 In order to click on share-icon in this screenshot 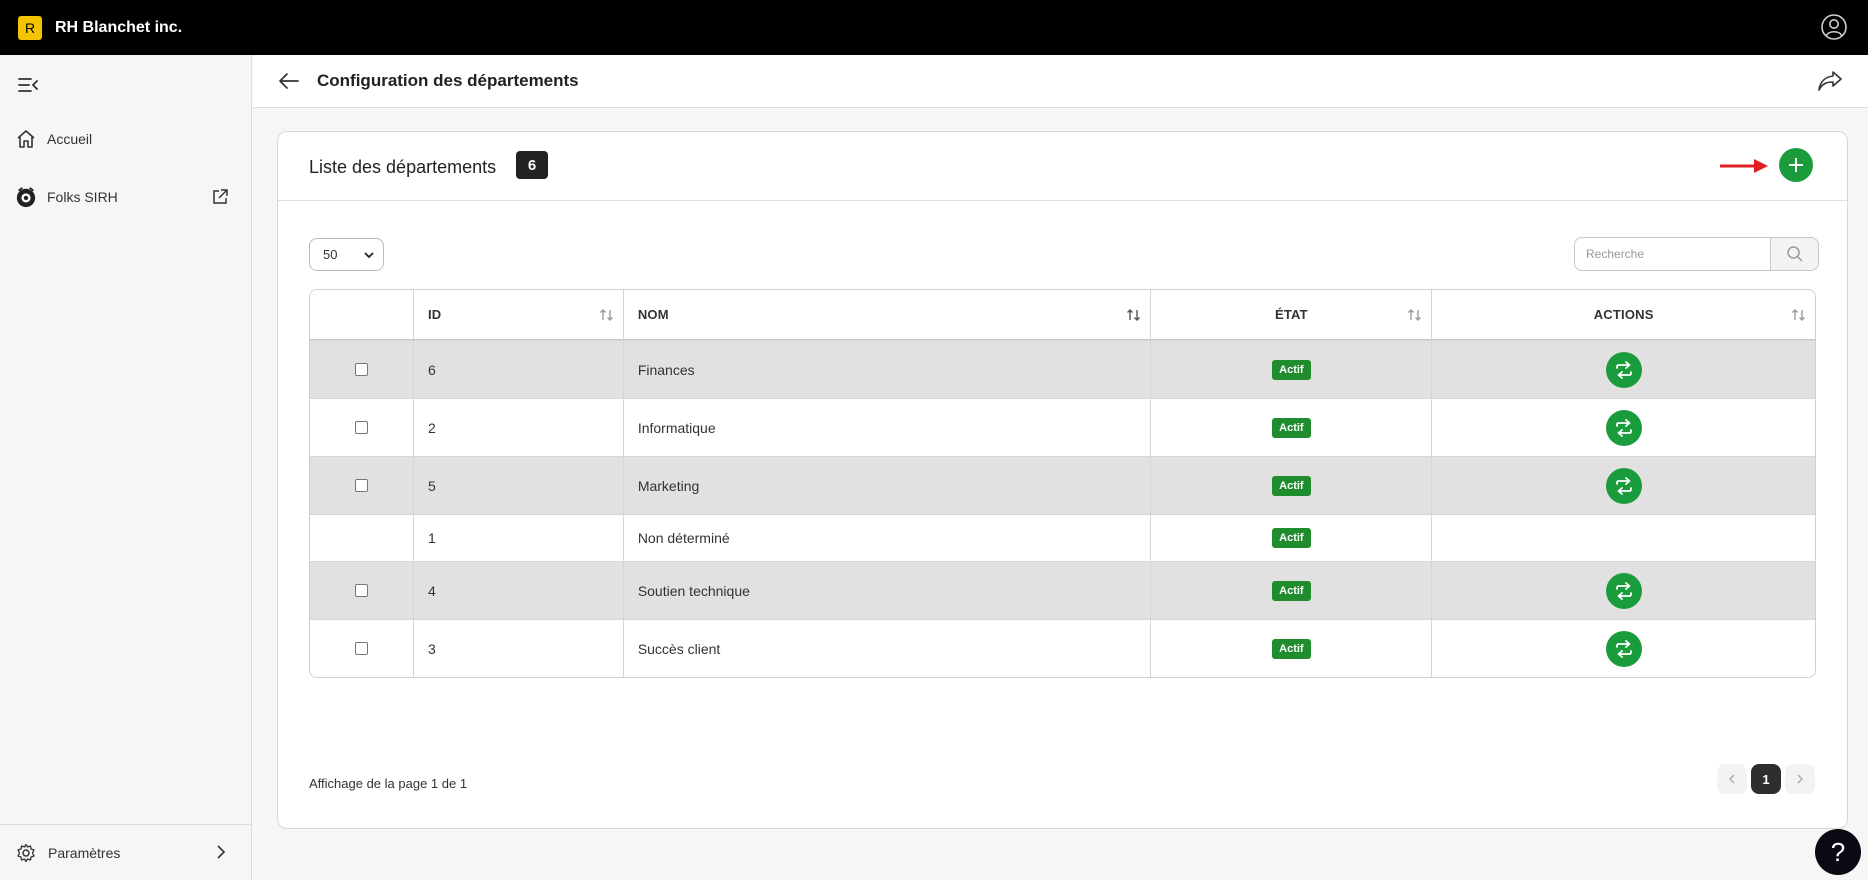, I will do `click(1830, 81)`.